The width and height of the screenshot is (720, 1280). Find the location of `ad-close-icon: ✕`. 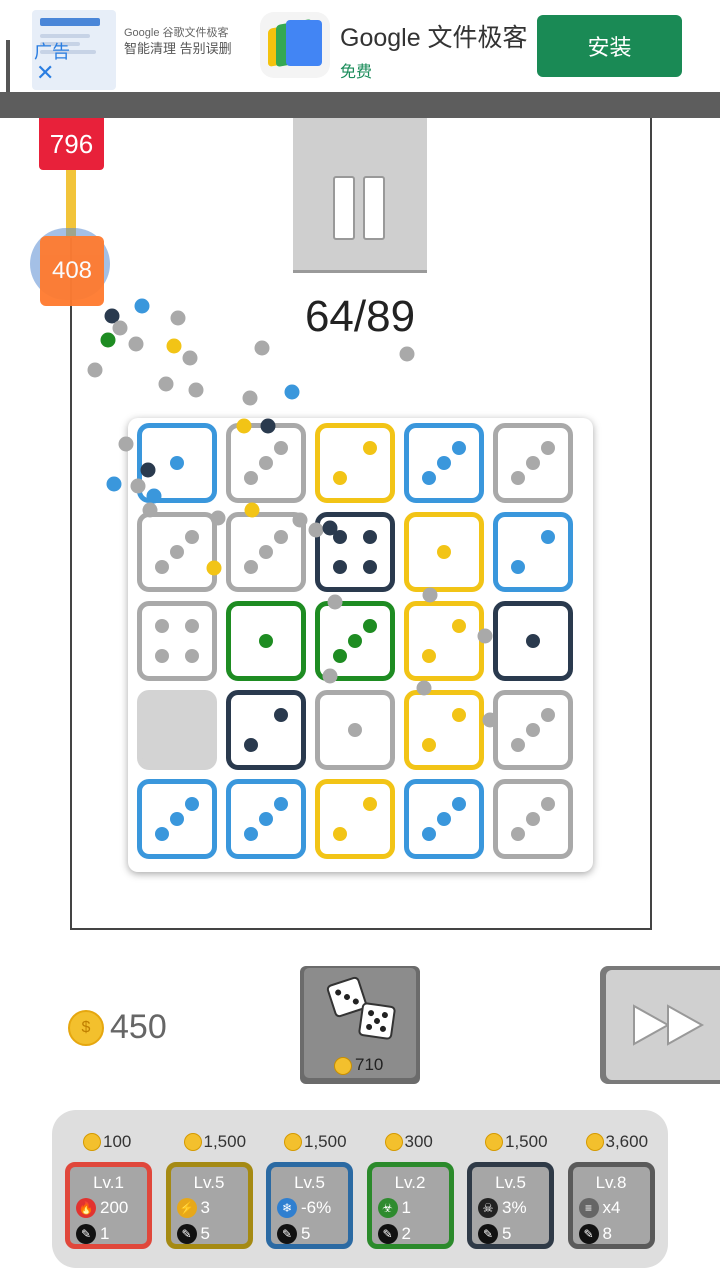

ad-close-icon: ✕ is located at coordinates (45, 73).